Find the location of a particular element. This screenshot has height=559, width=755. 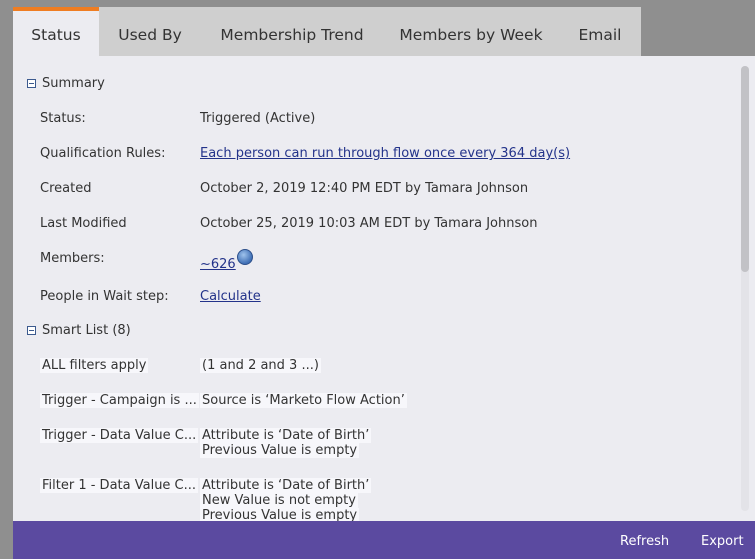

tab-members-by-week: Members by Week is located at coordinates (471, 31).